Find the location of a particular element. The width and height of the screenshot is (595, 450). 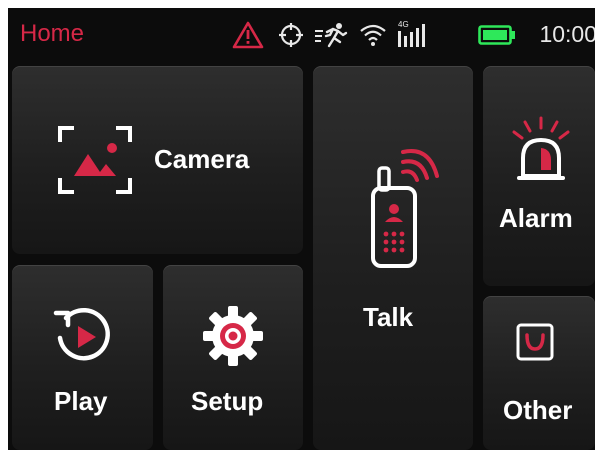

status-bar-title: Home is located at coordinates (52, 33).